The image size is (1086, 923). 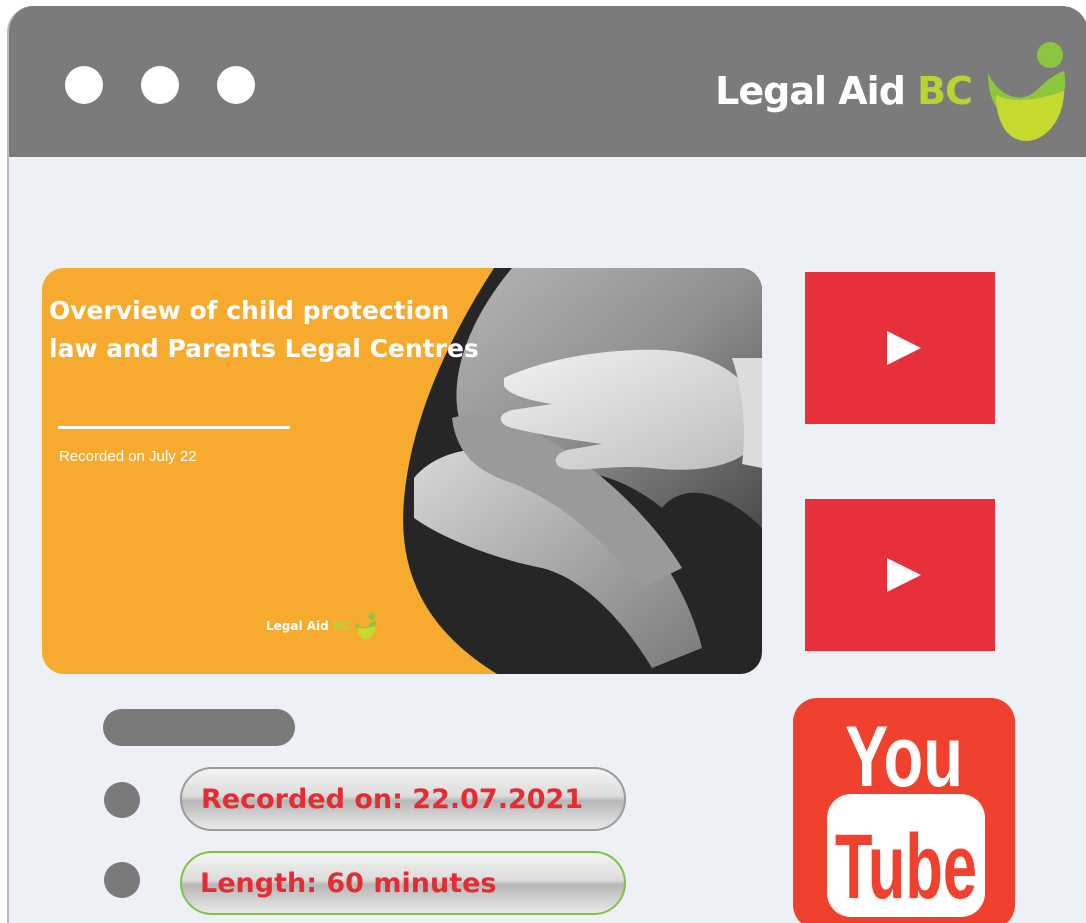 I want to click on youtube-you-text: You, so click(x=904, y=757).